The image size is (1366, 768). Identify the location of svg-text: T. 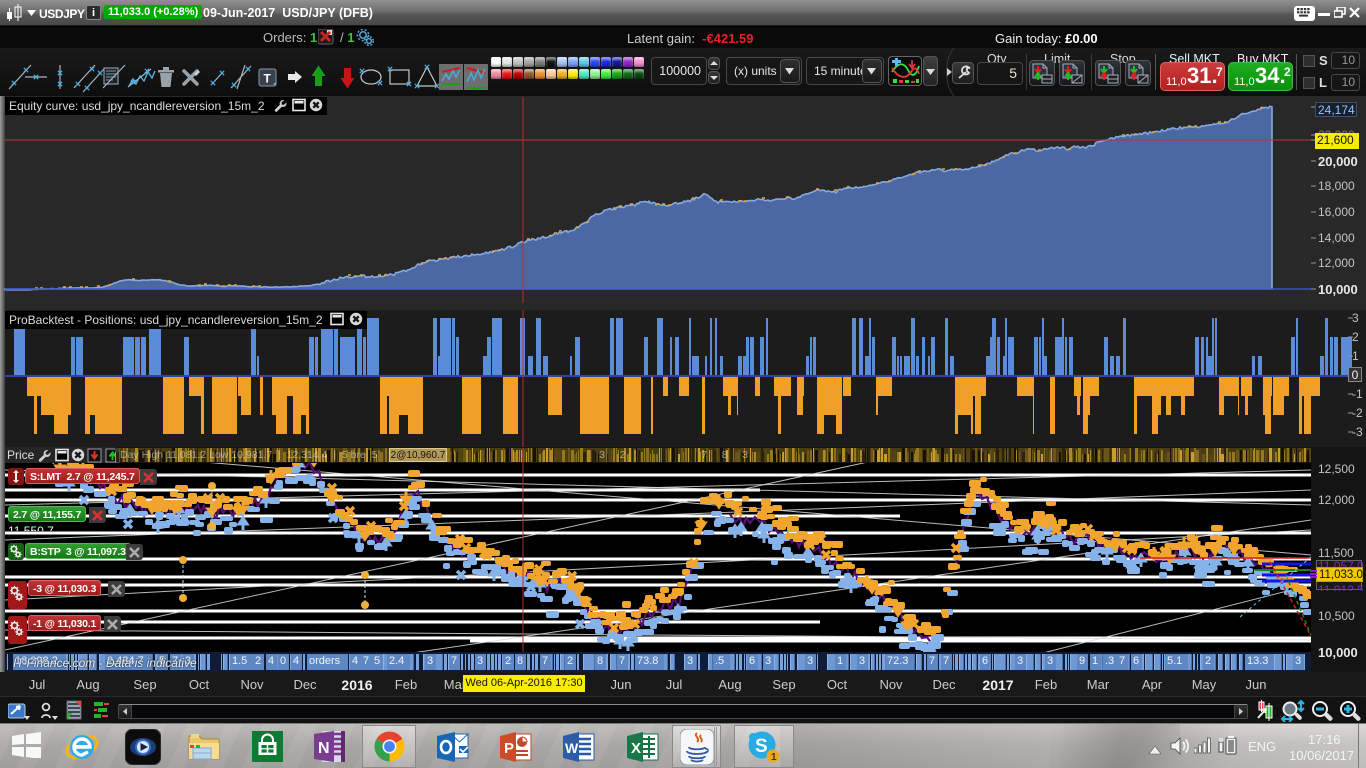
(268, 79).